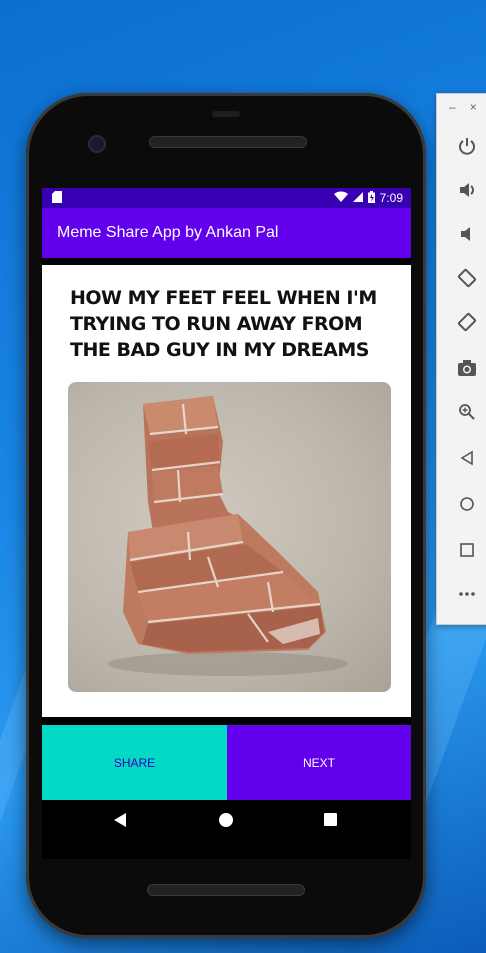  Describe the element at coordinates (467, 278) in the screenshot. I see `rotate-left-icon` at that location.